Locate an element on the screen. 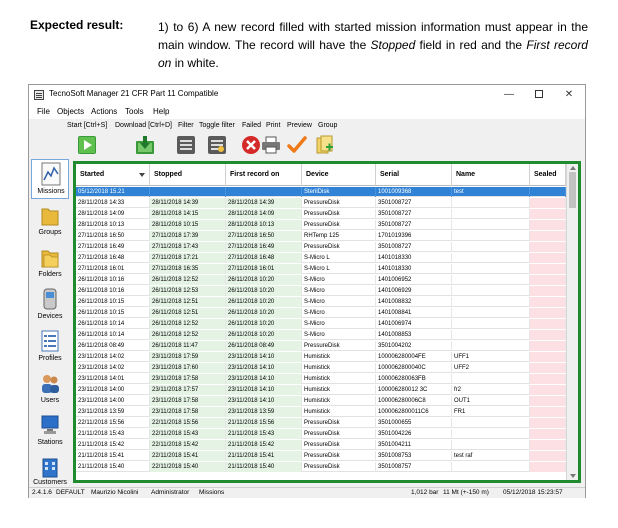 The width and height of the screenshot is (618, 528). cell-first-record-on: 26/11/2018 08:49 is located at coordinates (264, 346).